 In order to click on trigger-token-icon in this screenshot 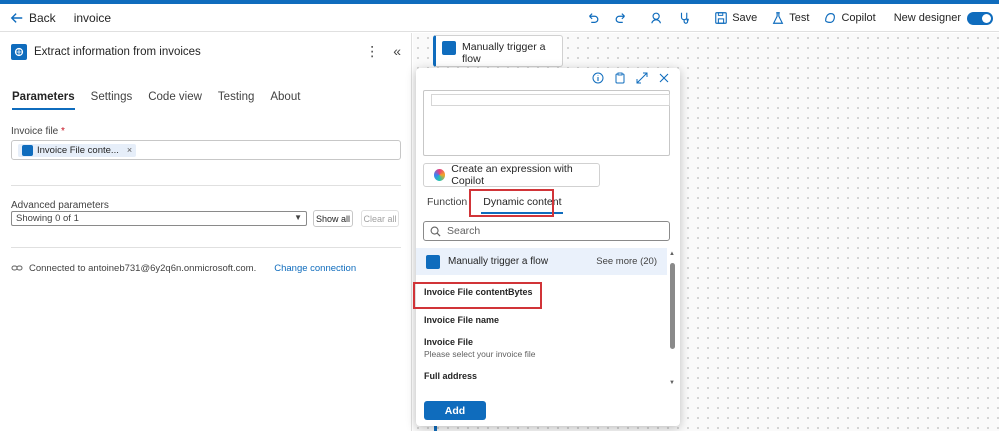, I will do `click(27, 150)`.